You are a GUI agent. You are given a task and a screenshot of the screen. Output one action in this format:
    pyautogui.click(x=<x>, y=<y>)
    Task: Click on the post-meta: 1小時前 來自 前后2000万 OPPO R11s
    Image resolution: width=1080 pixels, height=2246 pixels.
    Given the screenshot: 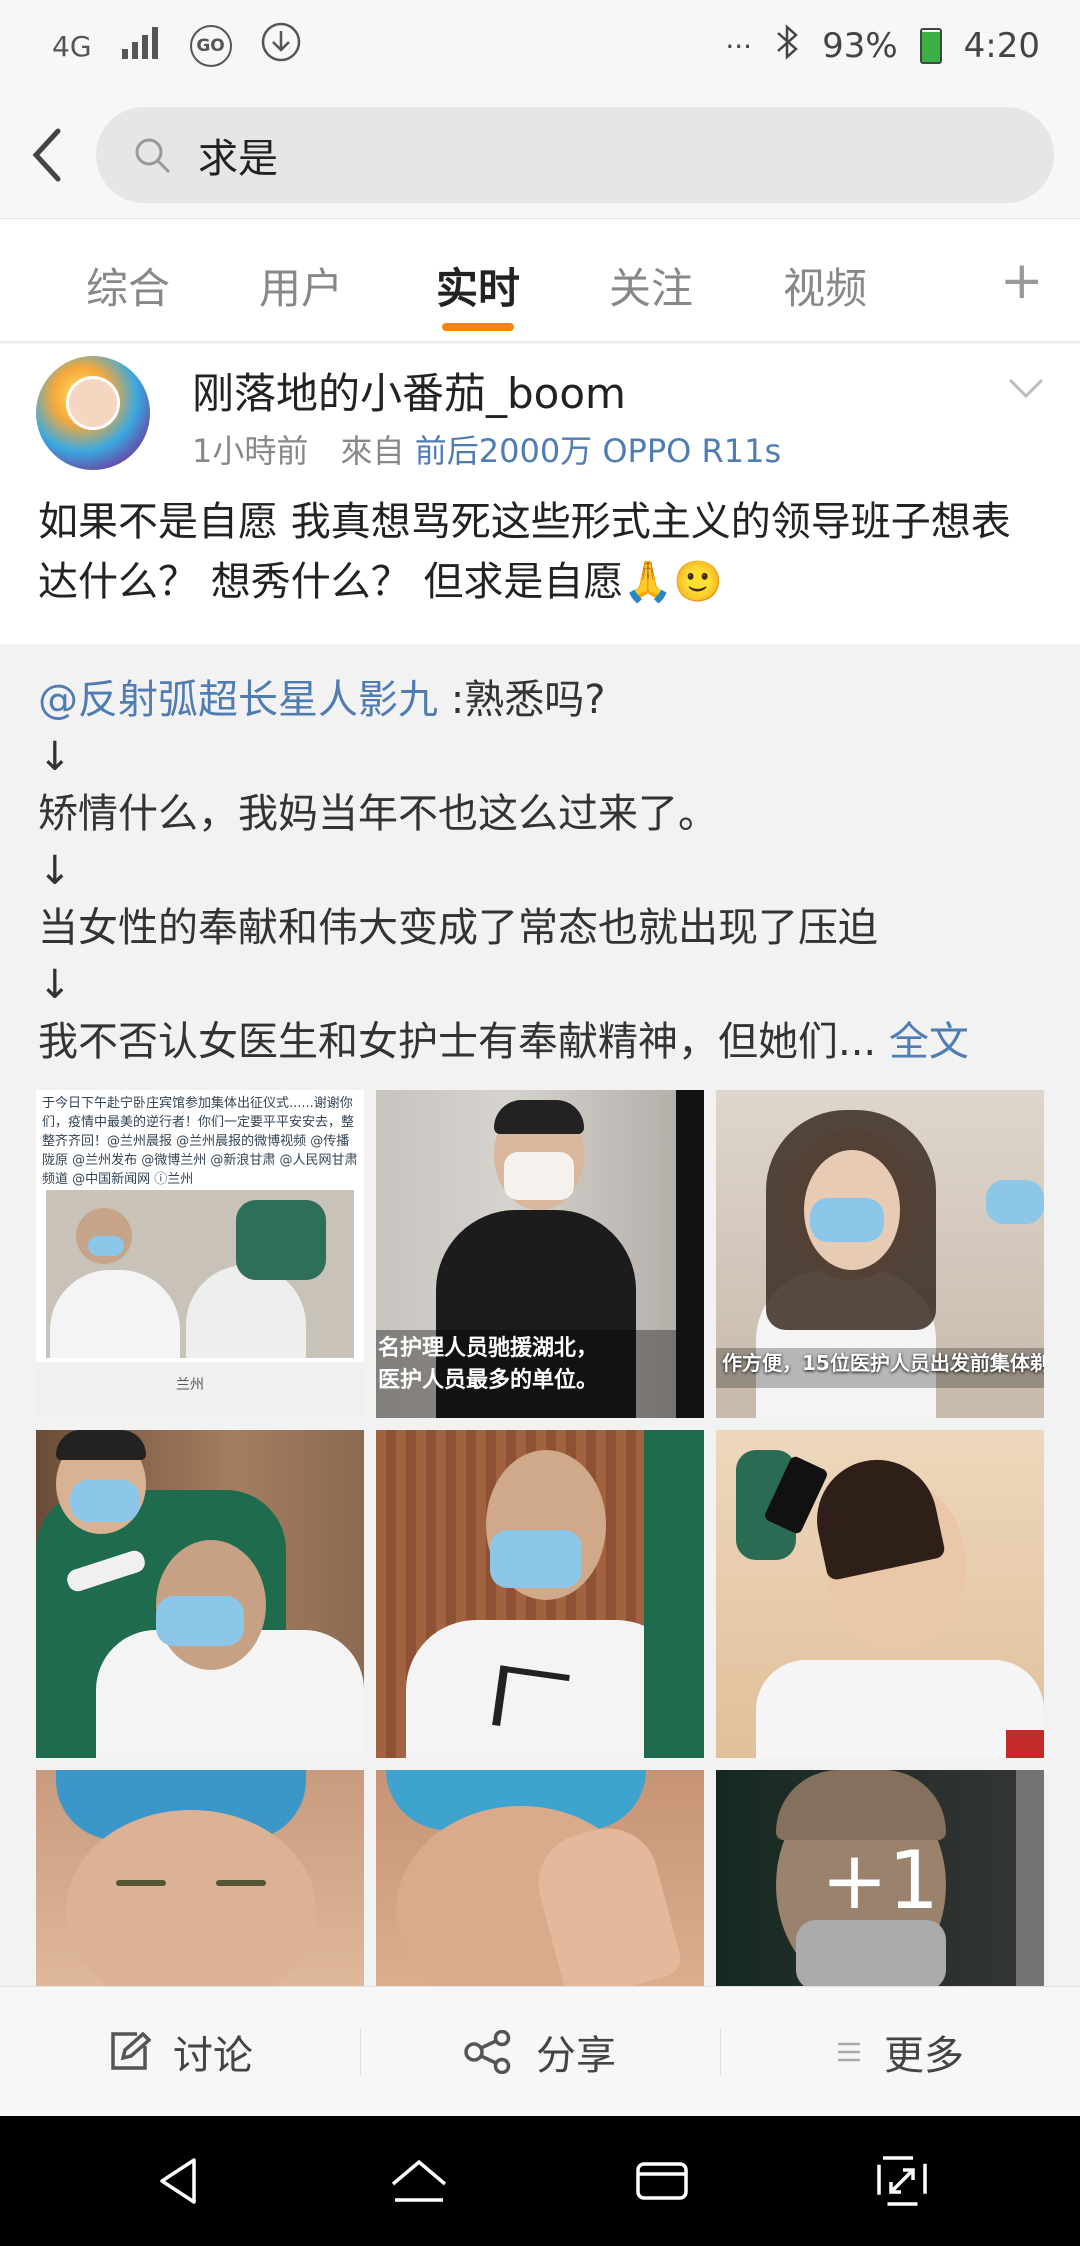 What is the action you would take?
    pyautogui.click(x=486, y=449)
    